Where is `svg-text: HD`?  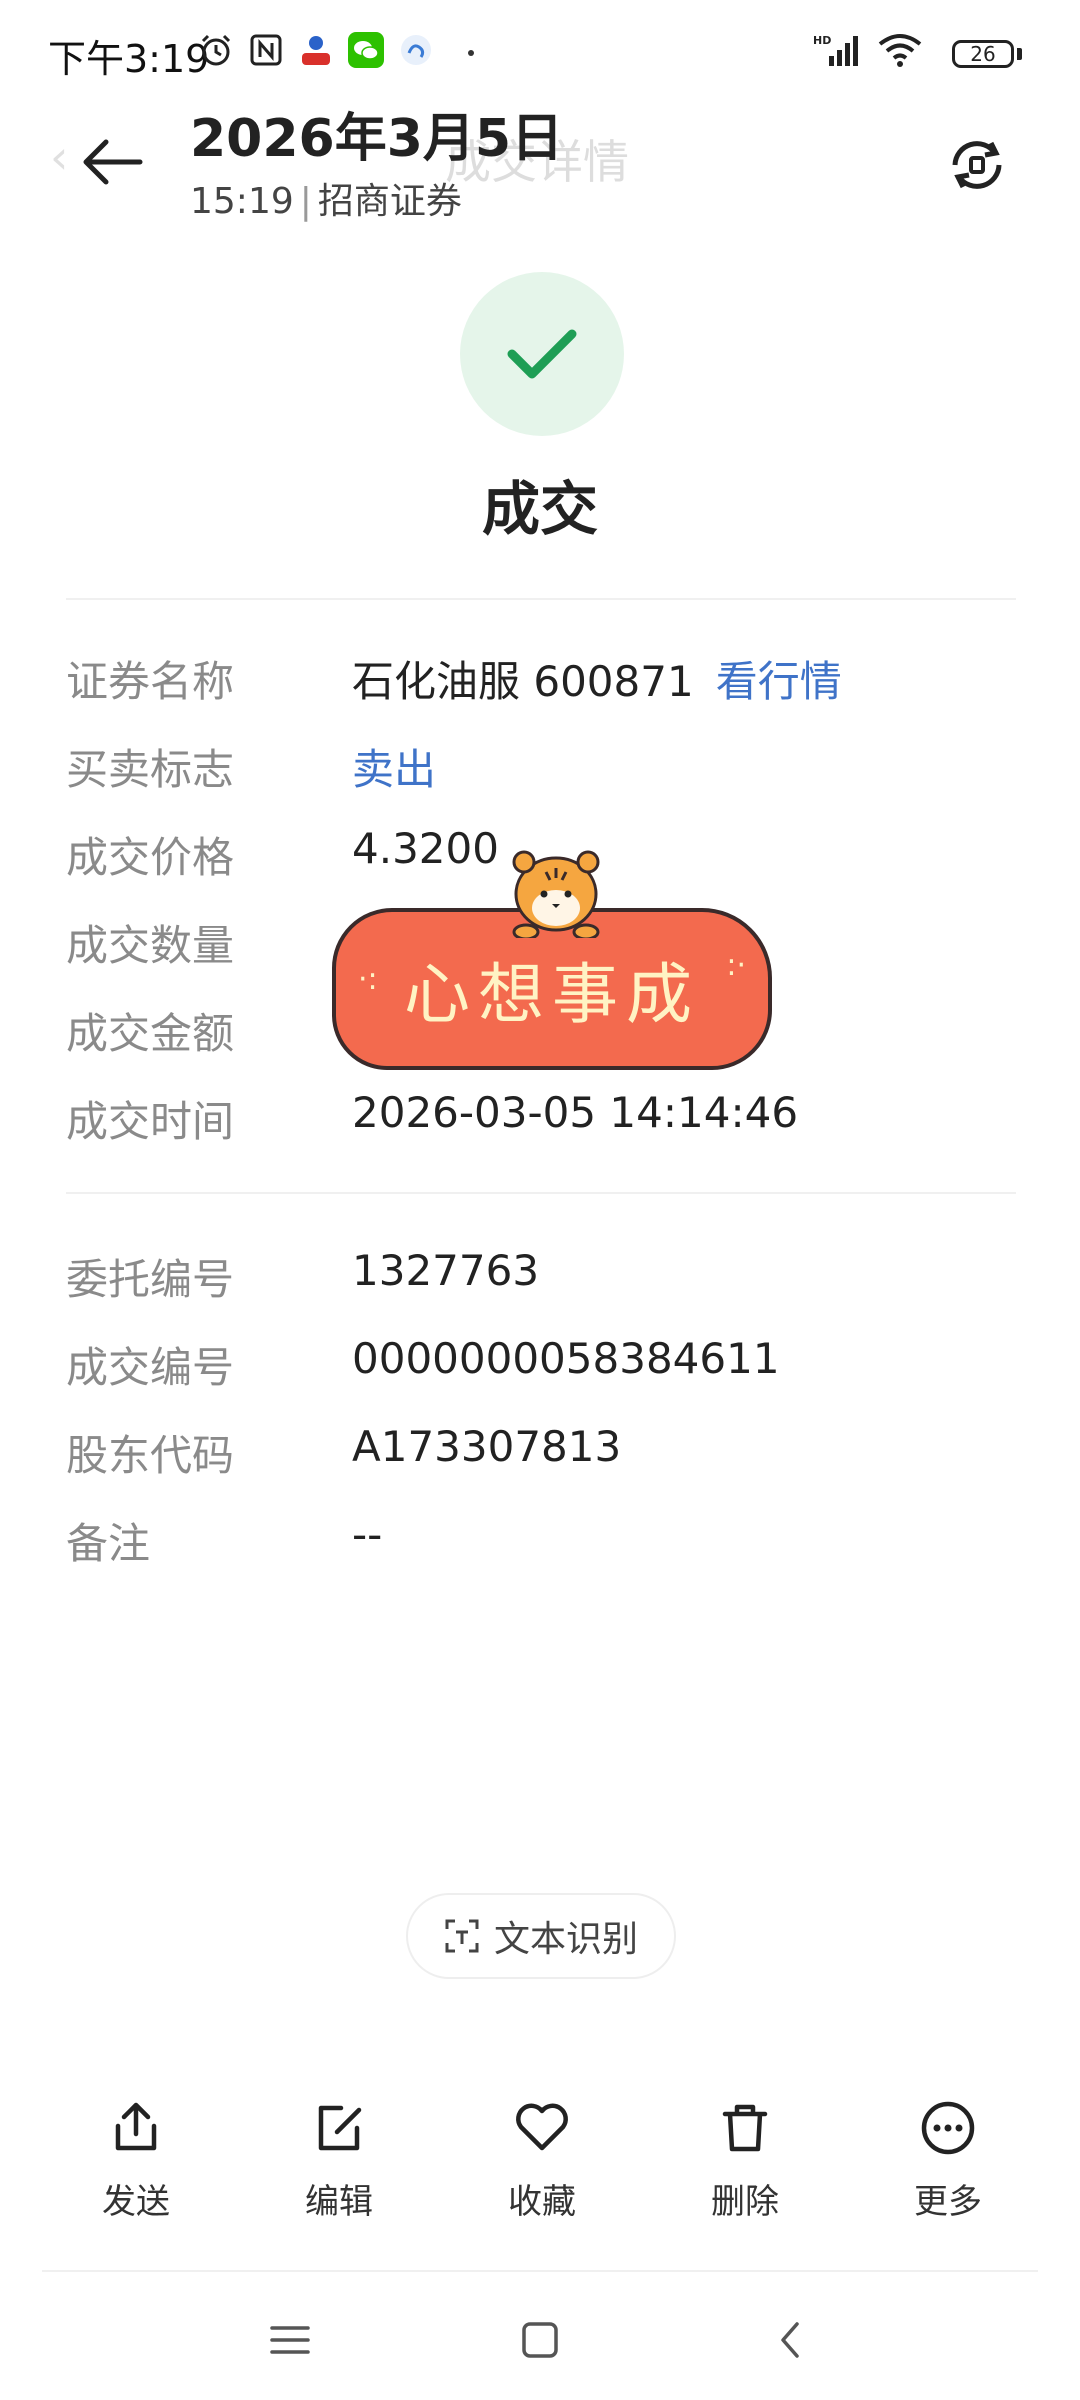
svg-text: HD is located at coordinates (822, 40).